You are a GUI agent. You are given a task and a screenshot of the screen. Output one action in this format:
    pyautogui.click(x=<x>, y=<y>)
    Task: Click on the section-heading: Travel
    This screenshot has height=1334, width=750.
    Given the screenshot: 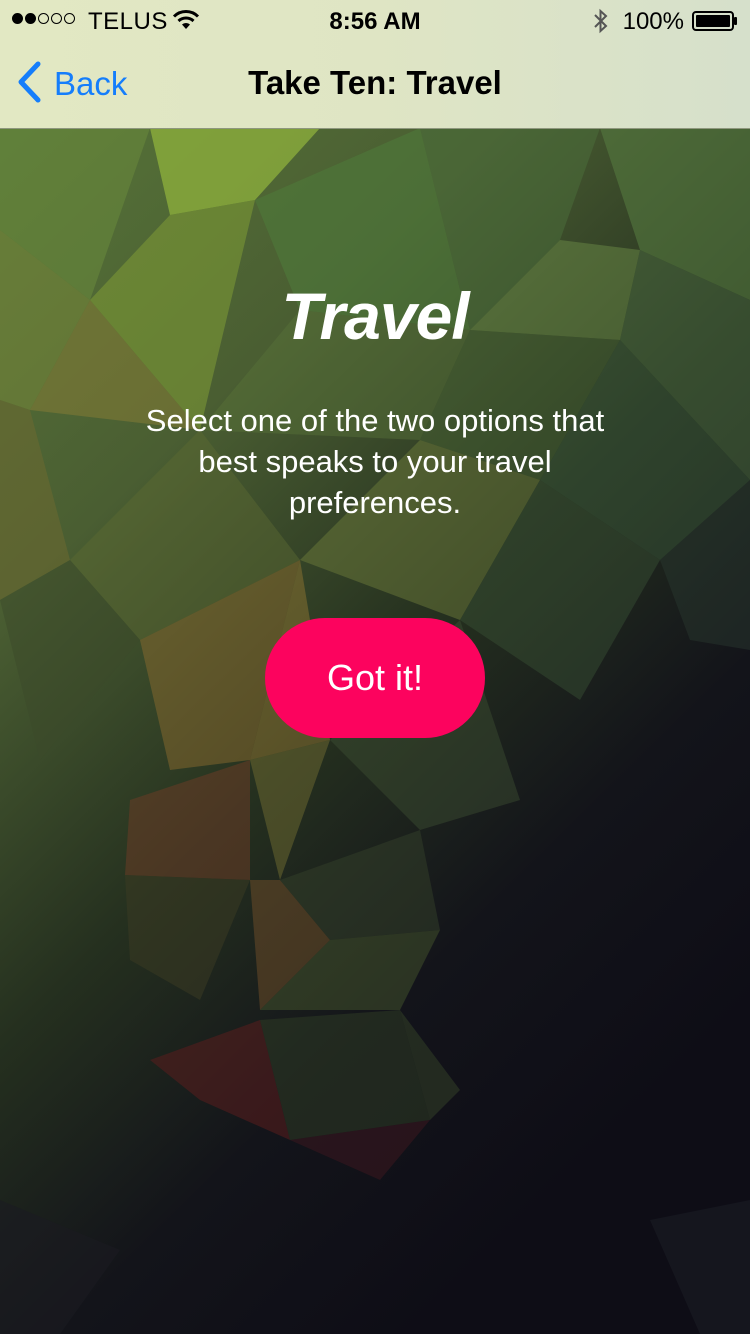 What is the action you would take?
    pyautogui.click(x=375, y=316)
    